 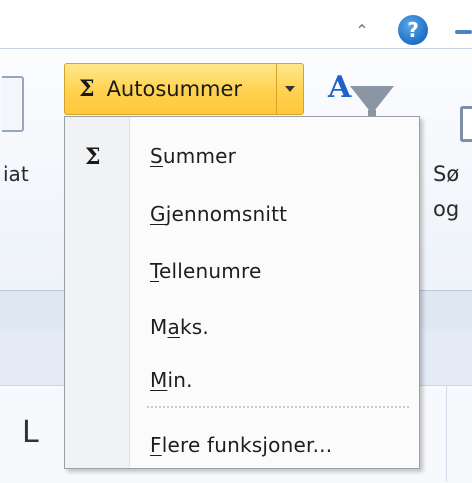 I want to click on column-header-l: L, so click(x=30, y=432).